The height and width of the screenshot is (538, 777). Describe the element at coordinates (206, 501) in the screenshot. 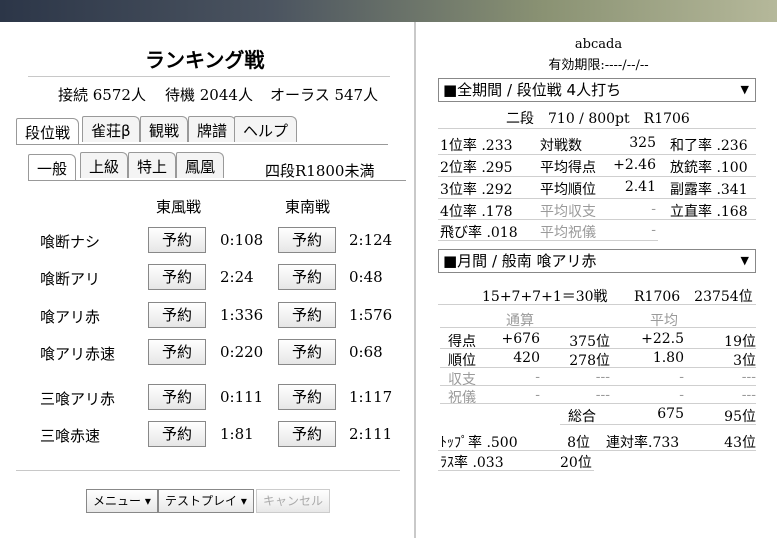

I see `testplay-button: テストプレイ ▾` at that location.